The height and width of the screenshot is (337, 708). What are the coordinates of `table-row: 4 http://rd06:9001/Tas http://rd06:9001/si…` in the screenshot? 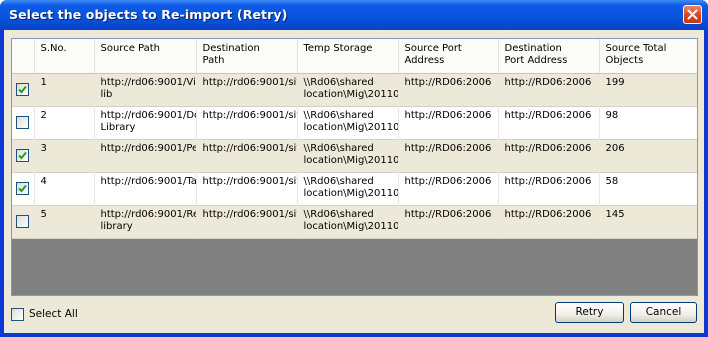 It's located at (354, 189).